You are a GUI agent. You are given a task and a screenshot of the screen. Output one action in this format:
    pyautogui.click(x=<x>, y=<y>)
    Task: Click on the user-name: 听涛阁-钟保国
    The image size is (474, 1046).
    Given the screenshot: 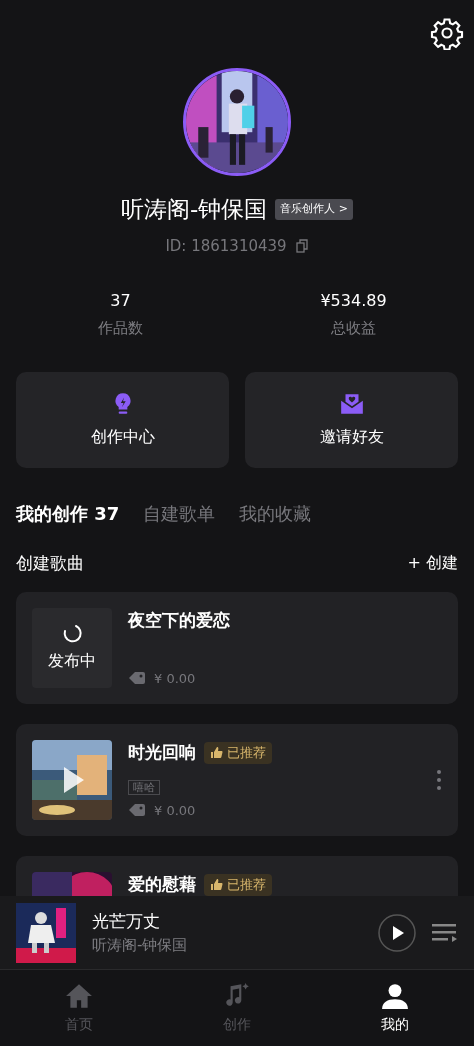 What is the action you would take?
    pyautogui.click(x=194, y=209)
    